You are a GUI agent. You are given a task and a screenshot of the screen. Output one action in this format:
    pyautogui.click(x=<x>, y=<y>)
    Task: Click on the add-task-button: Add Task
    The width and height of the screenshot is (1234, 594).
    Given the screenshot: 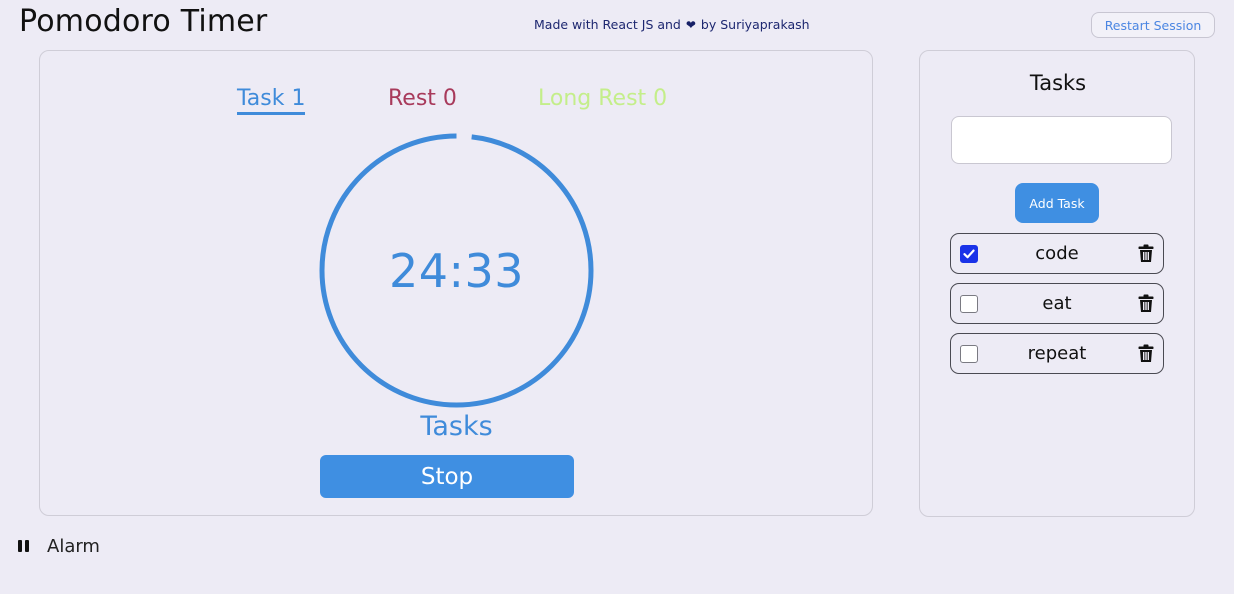 What is the action you would take?
    pyautogui.click(x=1057, y=203)
    